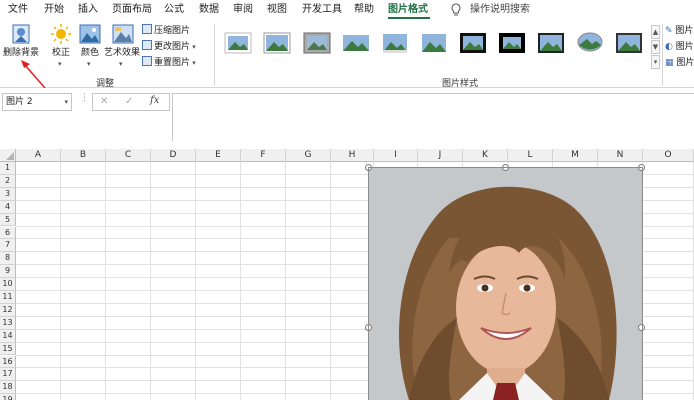 The height and width of the screenshot is (400, 694). Describe the element at coordinates (8, 155) in the screenshot. I see `select-all-corner` at that location.